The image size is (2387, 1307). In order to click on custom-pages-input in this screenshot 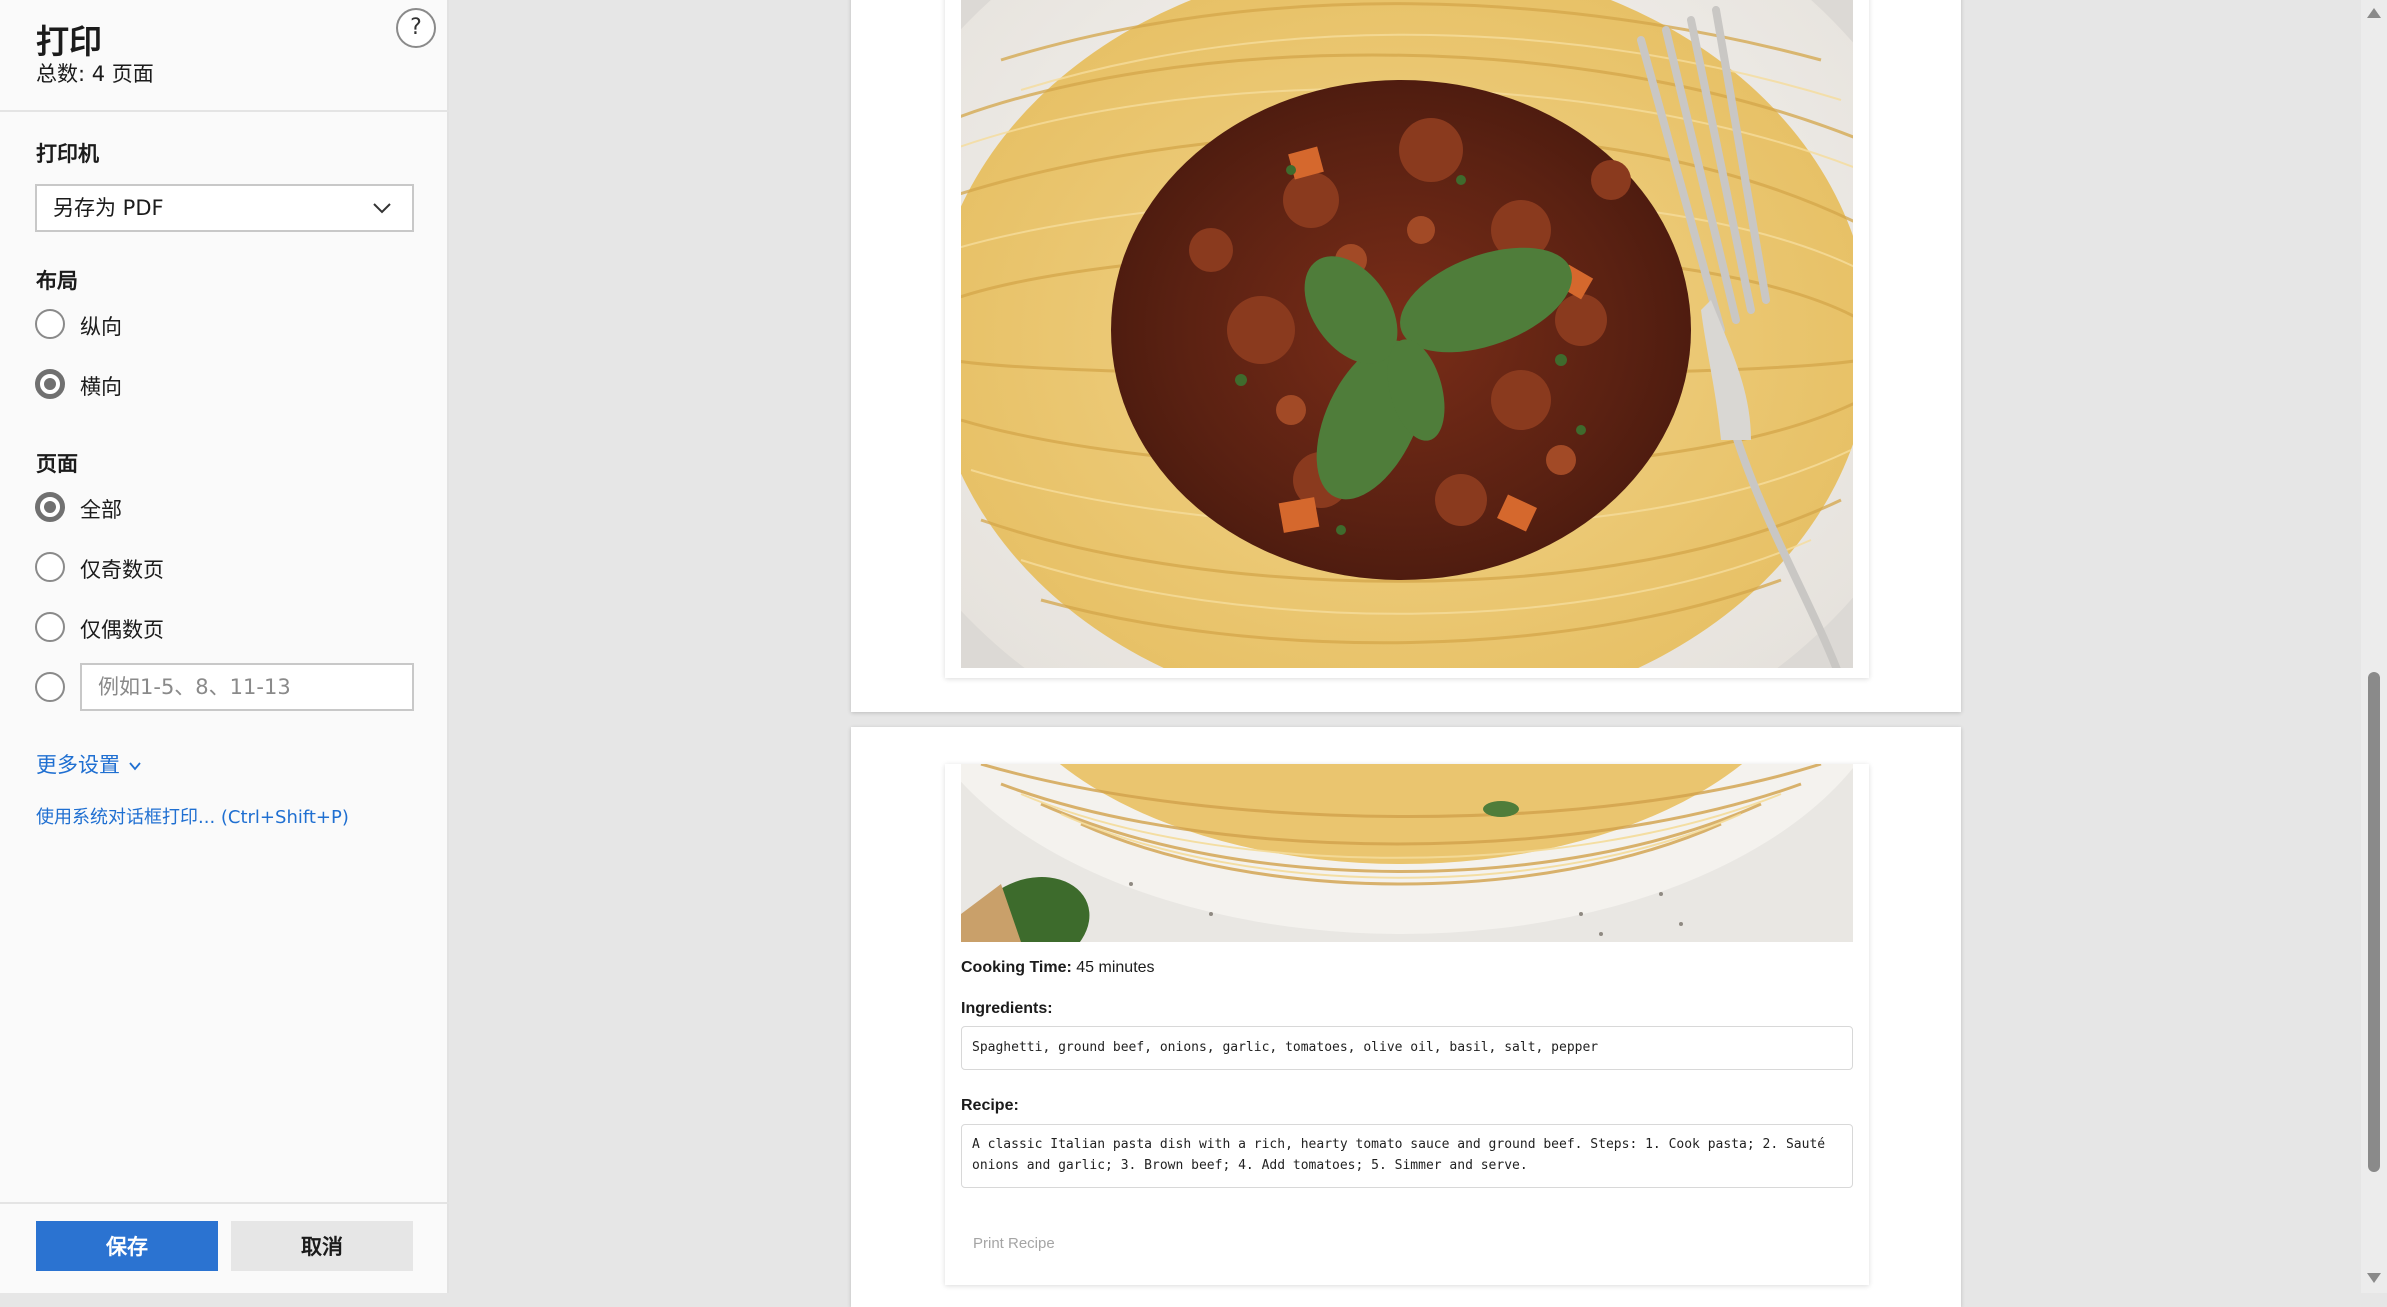, I will do `click(247, 687)`.